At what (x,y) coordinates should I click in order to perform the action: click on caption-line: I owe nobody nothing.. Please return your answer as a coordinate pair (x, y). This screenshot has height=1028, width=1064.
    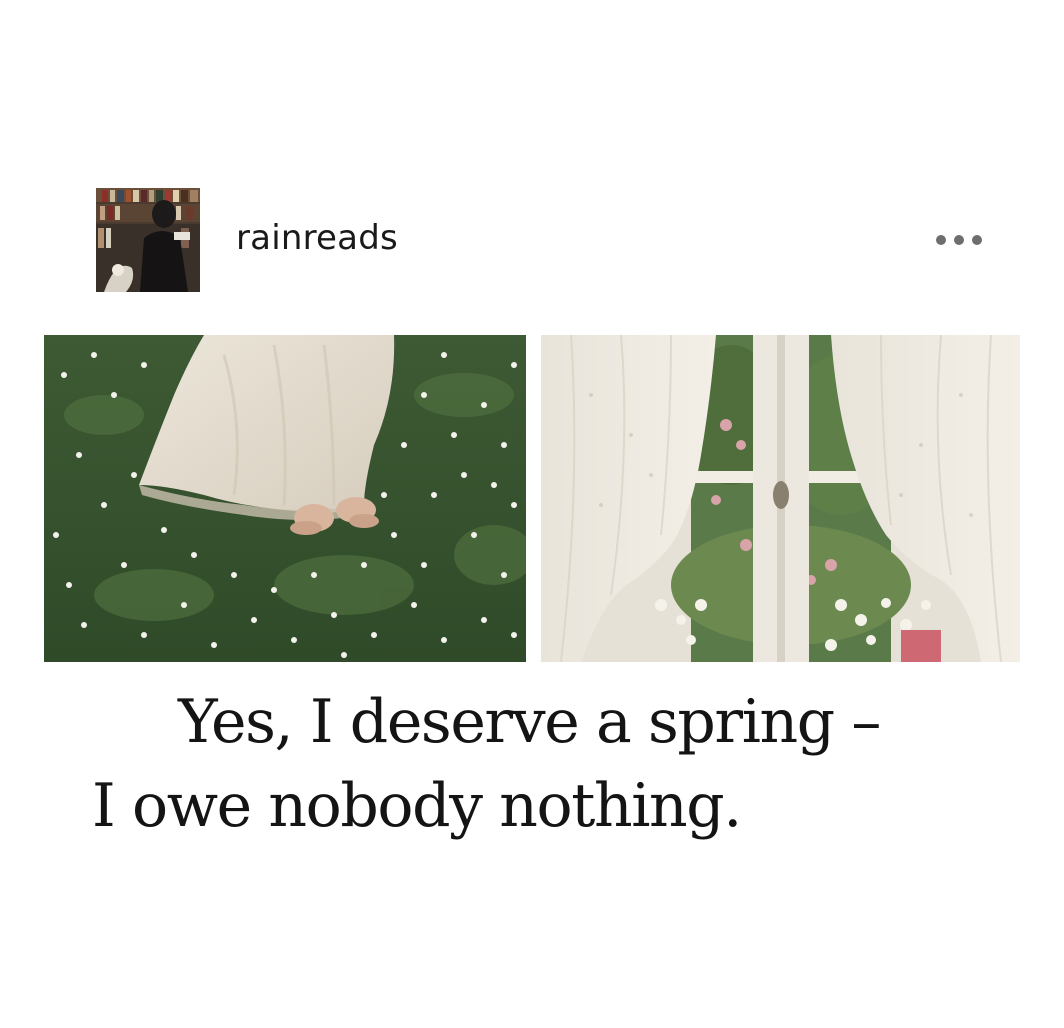
    Looking at the image, I should click on (417, 806).